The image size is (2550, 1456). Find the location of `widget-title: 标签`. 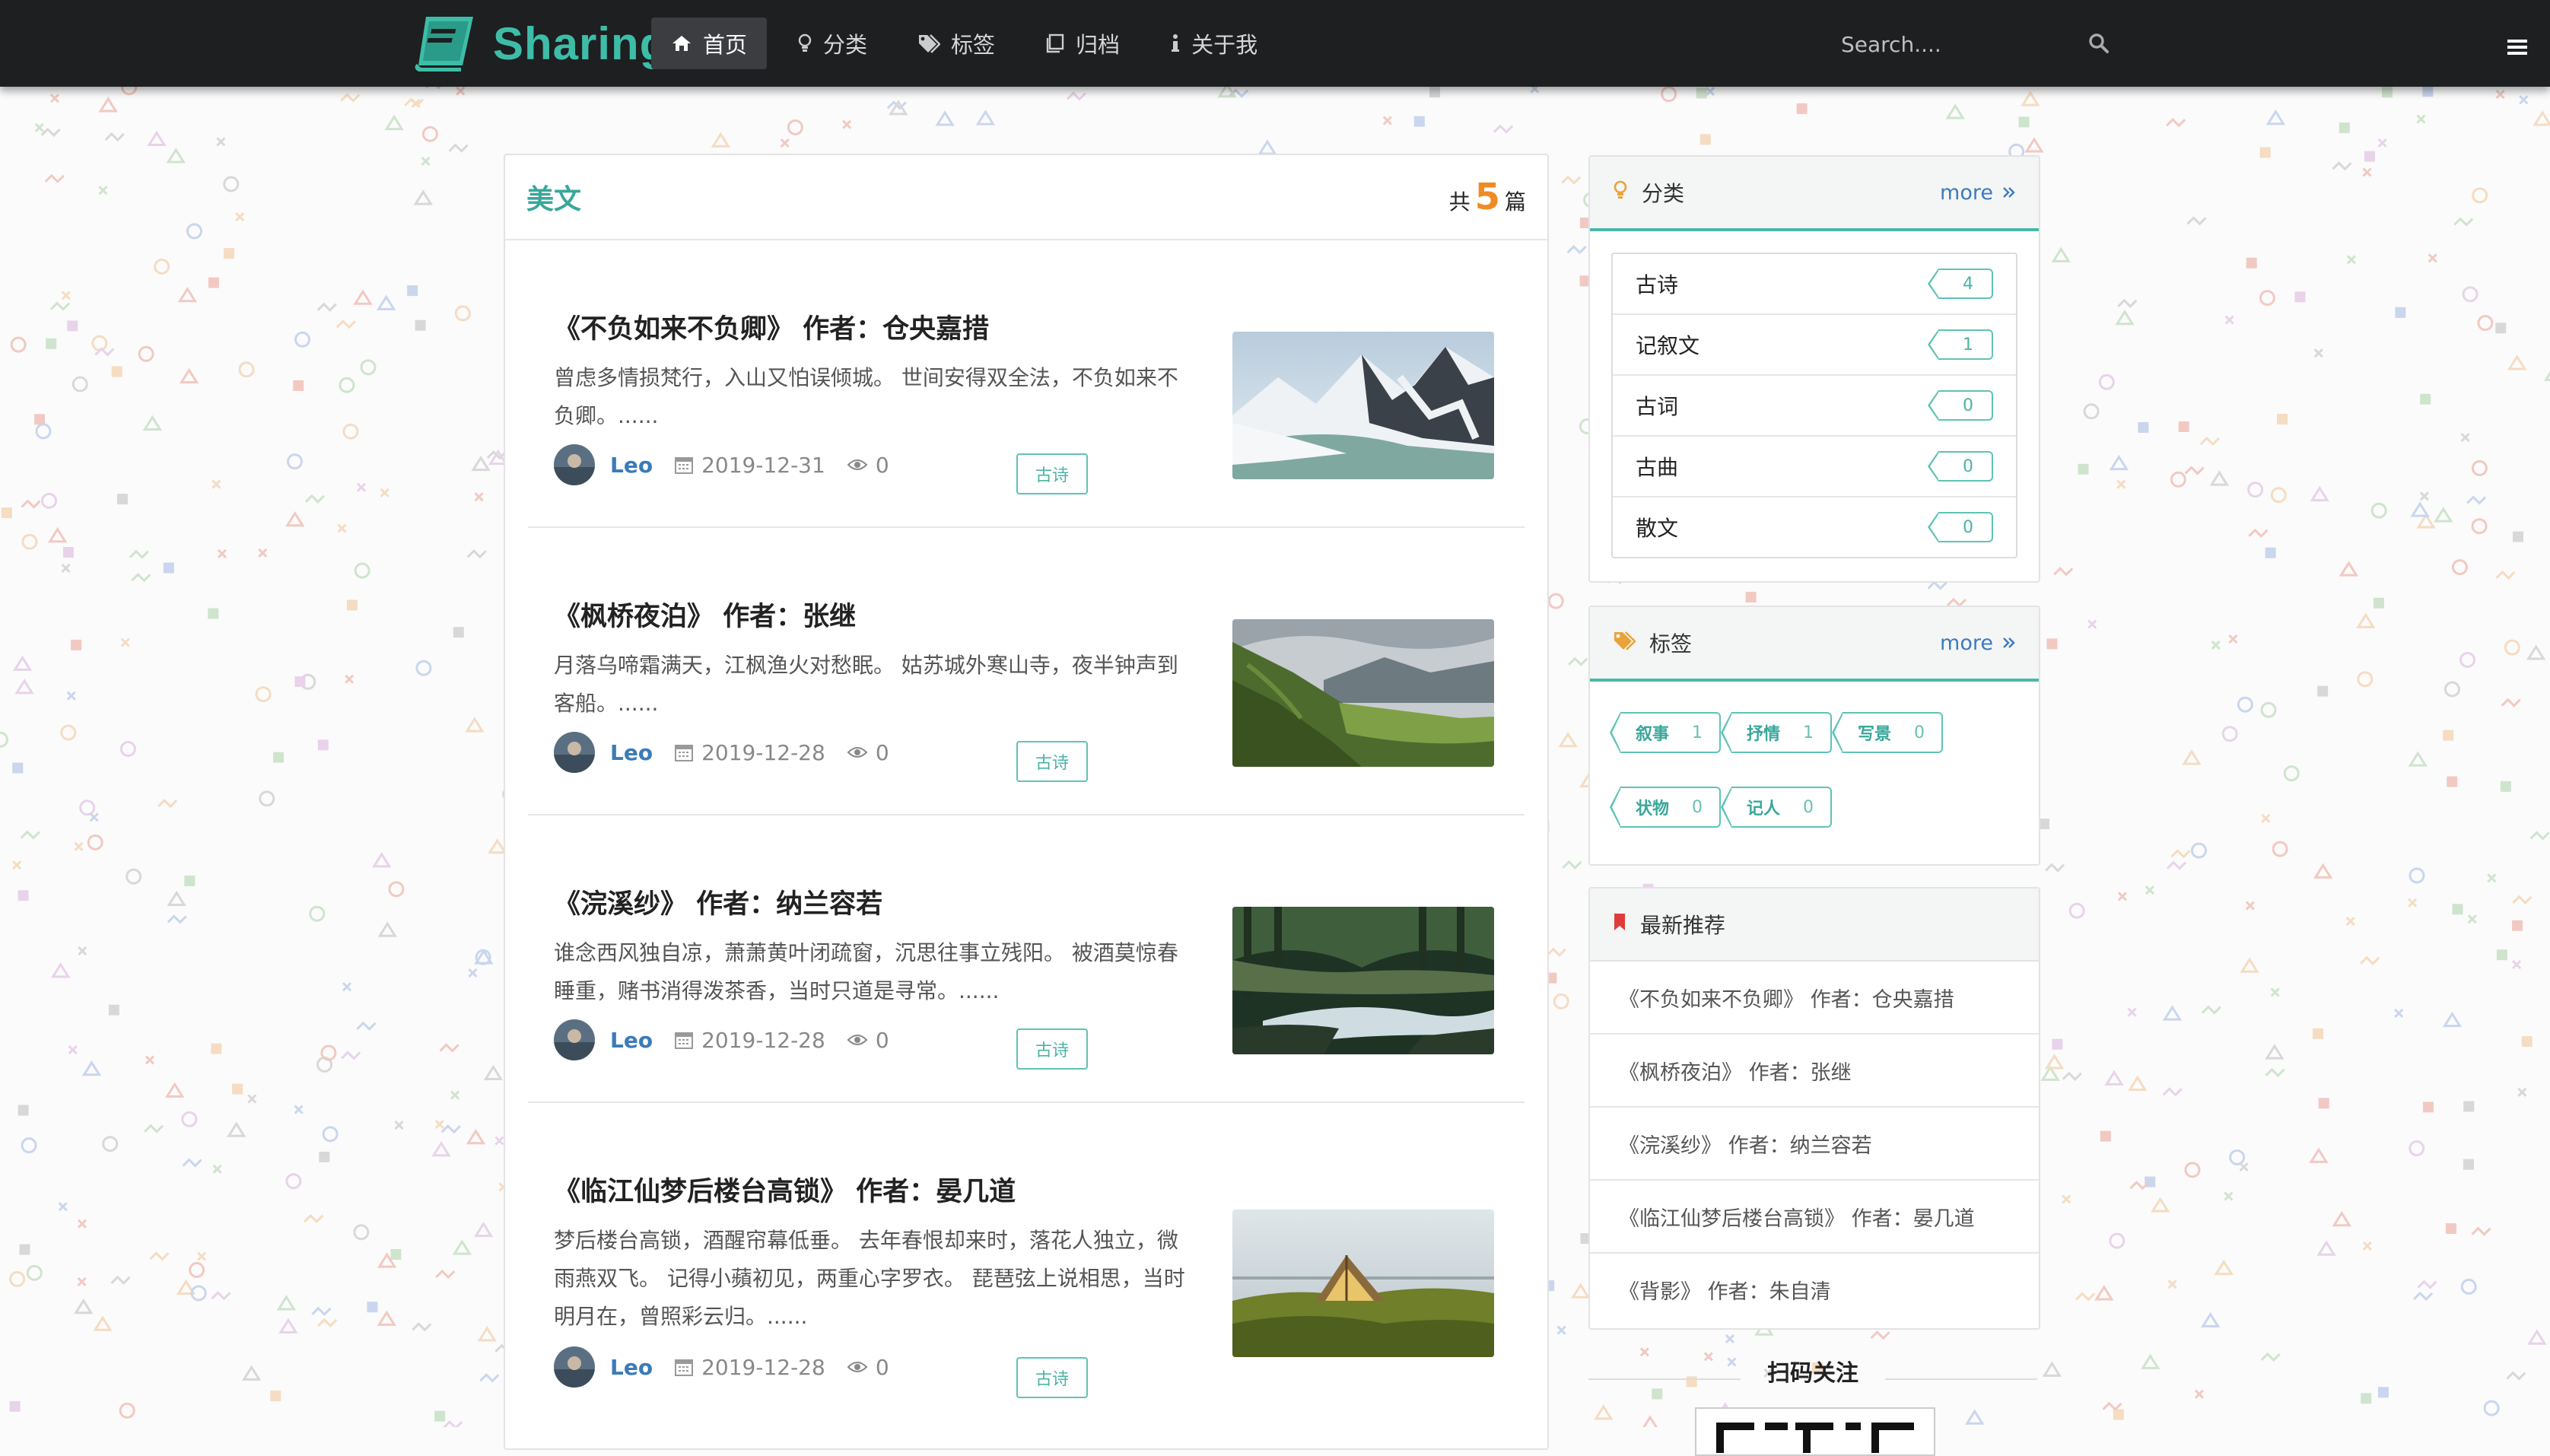

widget-title: 标签 is located at coordinates (1671, 643).